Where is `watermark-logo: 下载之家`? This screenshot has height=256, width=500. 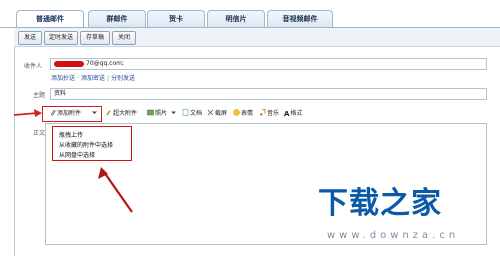 watermark-logo: 下载之家 is located at coordinates (380, 203).